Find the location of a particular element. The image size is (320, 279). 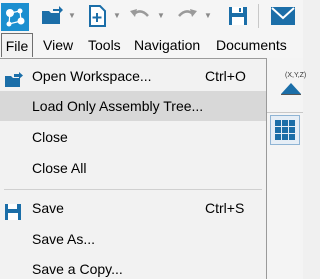

ribbon-panel: (X,Y,Z) is located at coordinates (287, 168).